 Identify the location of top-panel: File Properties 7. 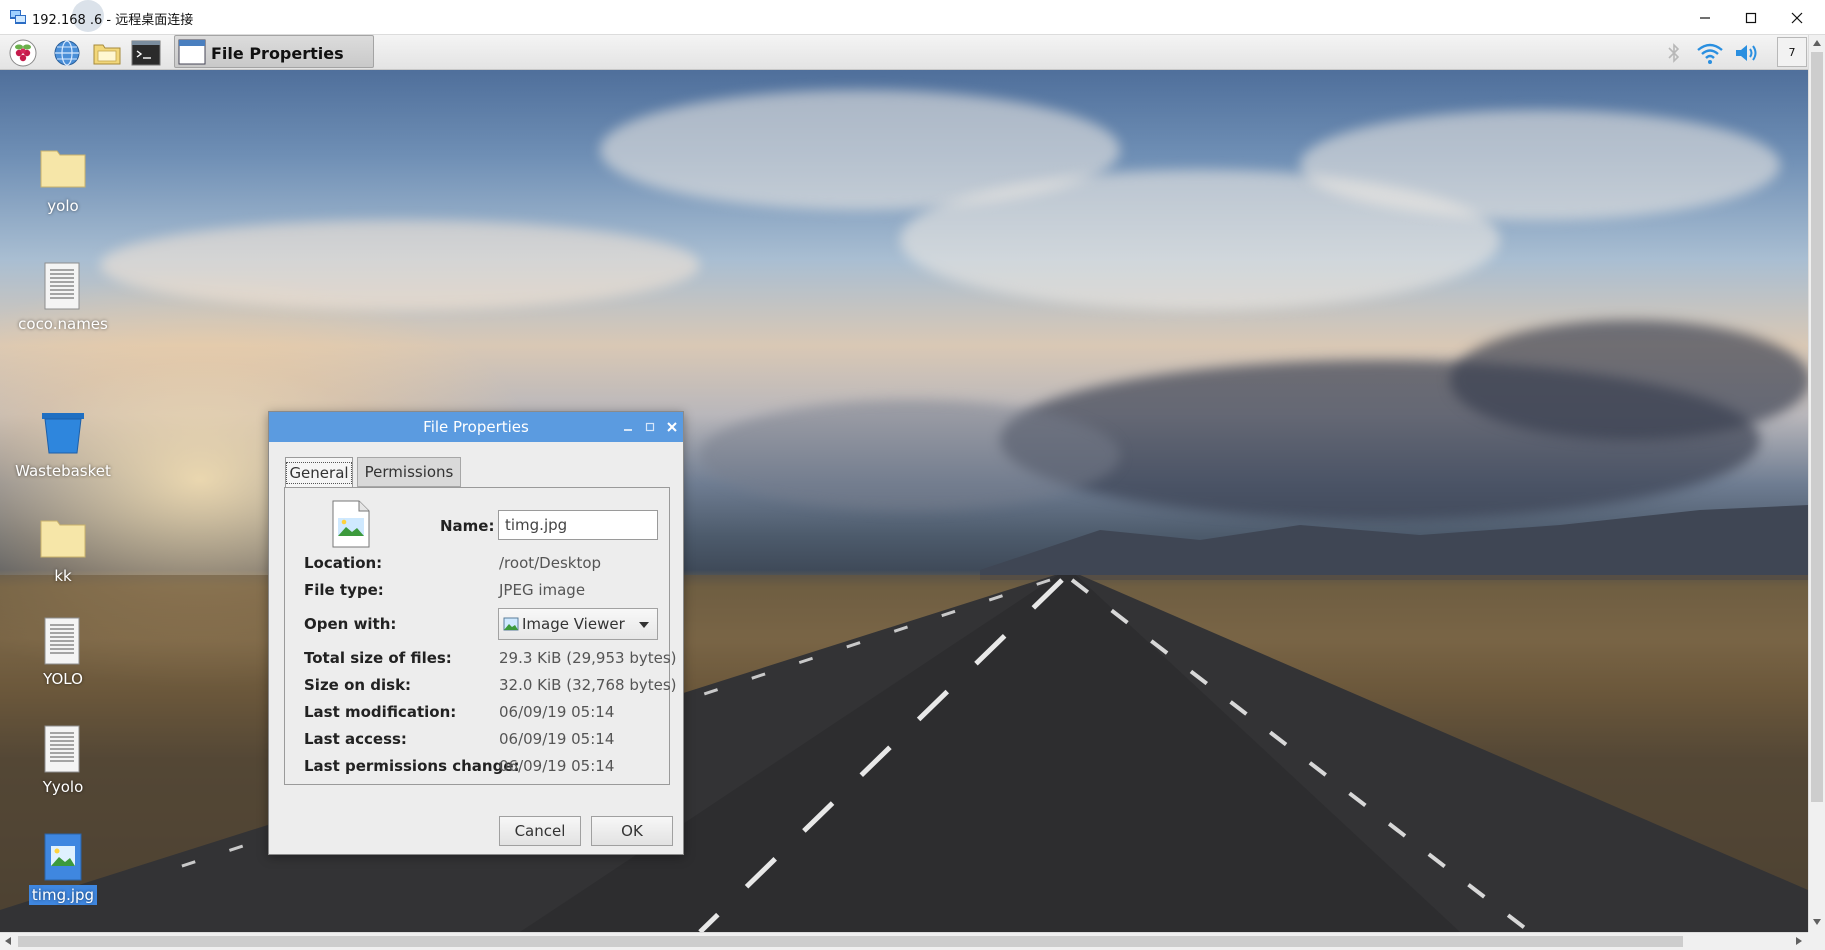
(904, 52).